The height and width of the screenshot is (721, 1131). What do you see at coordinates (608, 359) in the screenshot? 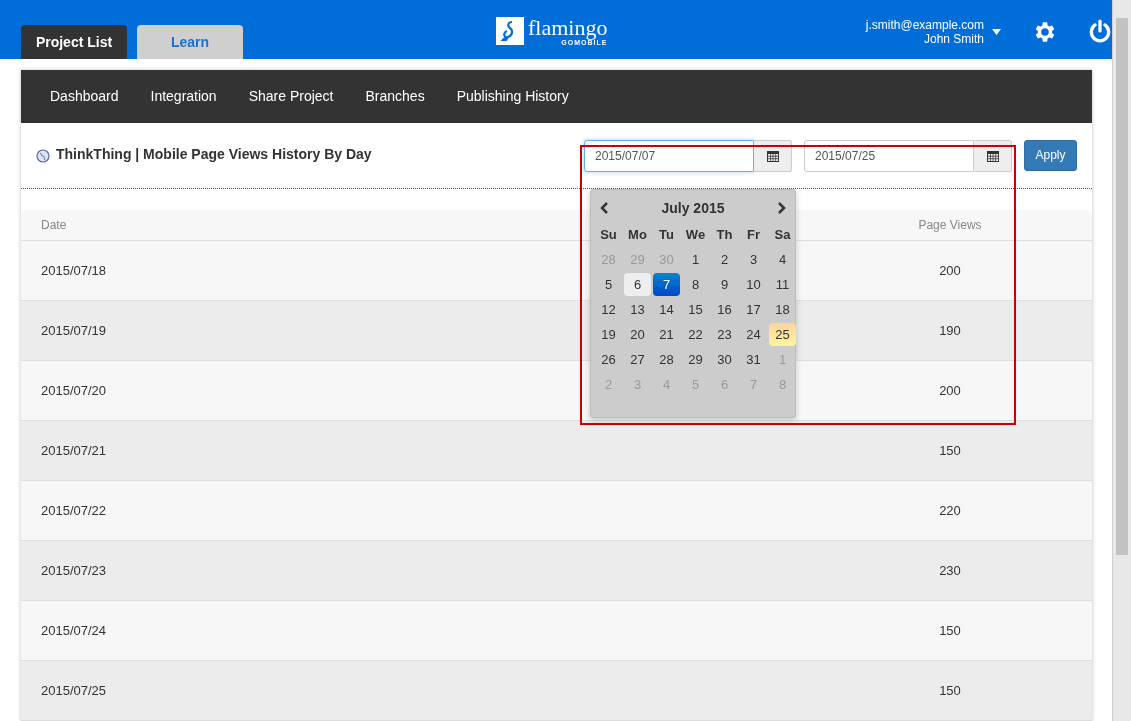
I see `calendar-day: 26` at bounding box center [608, 359].